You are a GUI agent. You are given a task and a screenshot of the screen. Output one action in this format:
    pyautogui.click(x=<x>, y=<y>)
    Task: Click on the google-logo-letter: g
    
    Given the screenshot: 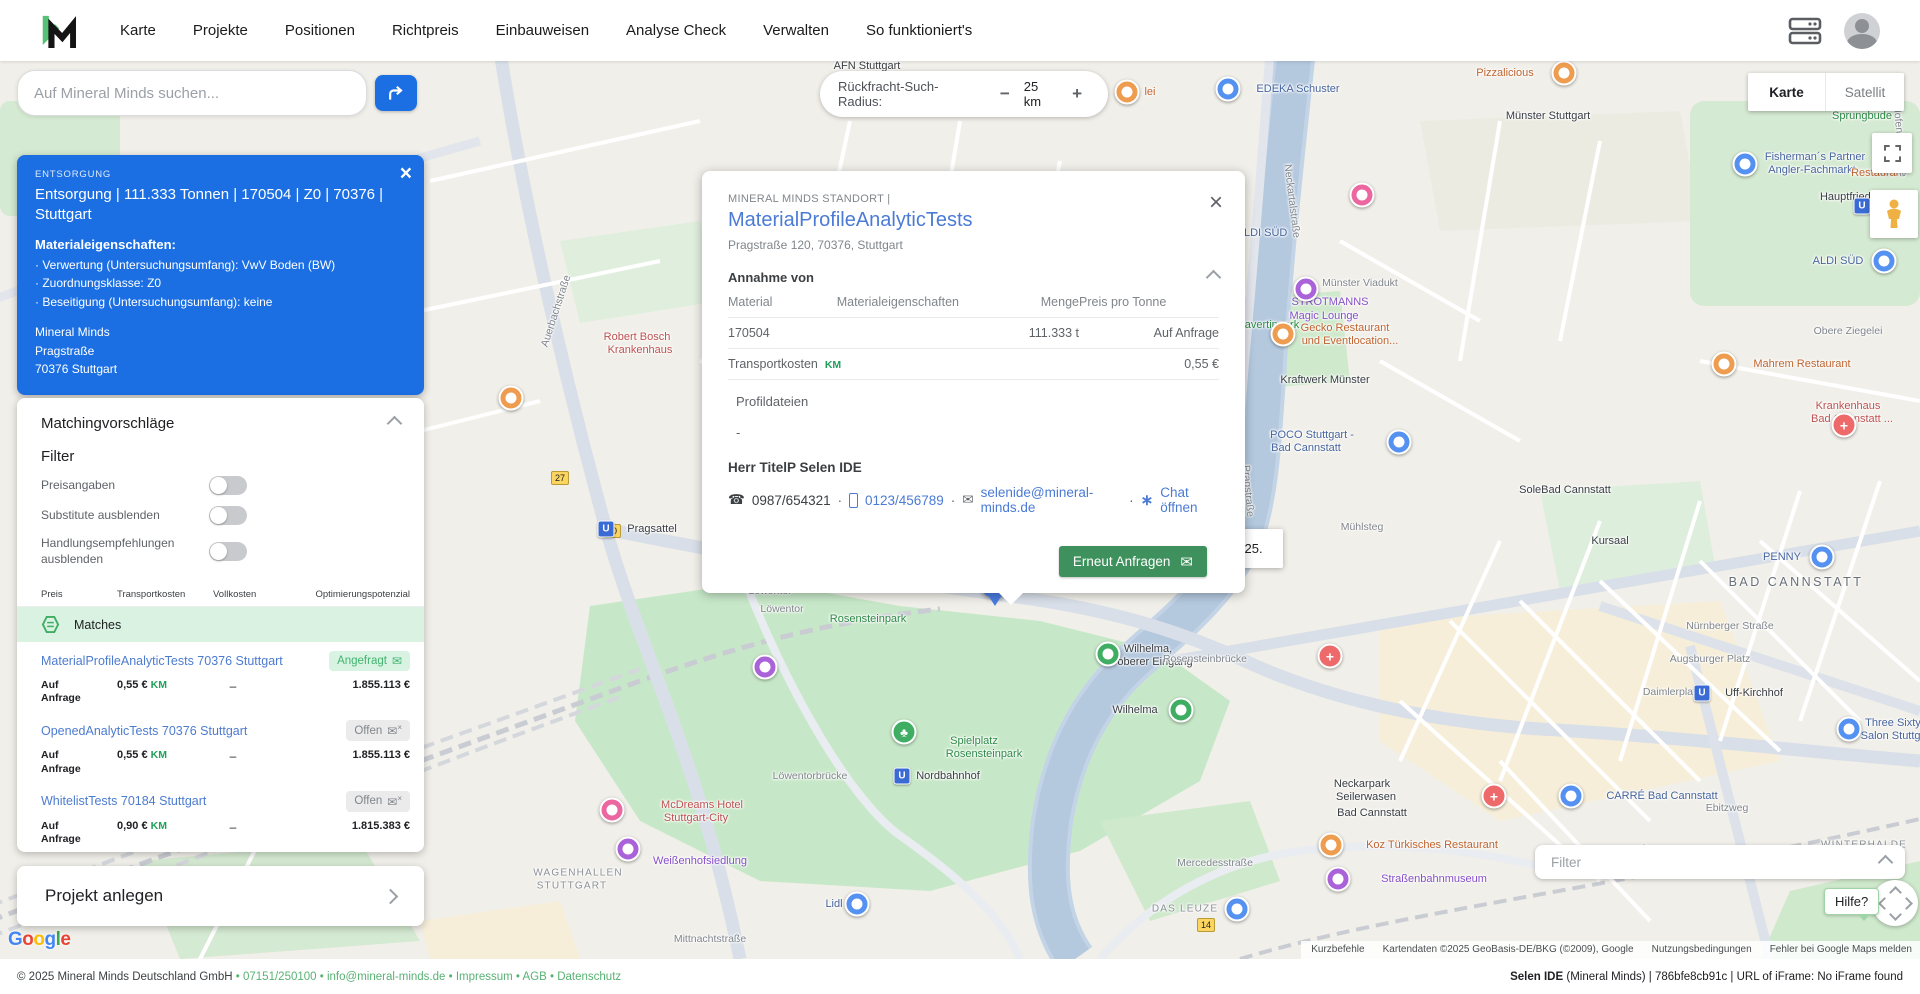 What is the action you would take?
    pyautogui.click(x=50, y=939)
    